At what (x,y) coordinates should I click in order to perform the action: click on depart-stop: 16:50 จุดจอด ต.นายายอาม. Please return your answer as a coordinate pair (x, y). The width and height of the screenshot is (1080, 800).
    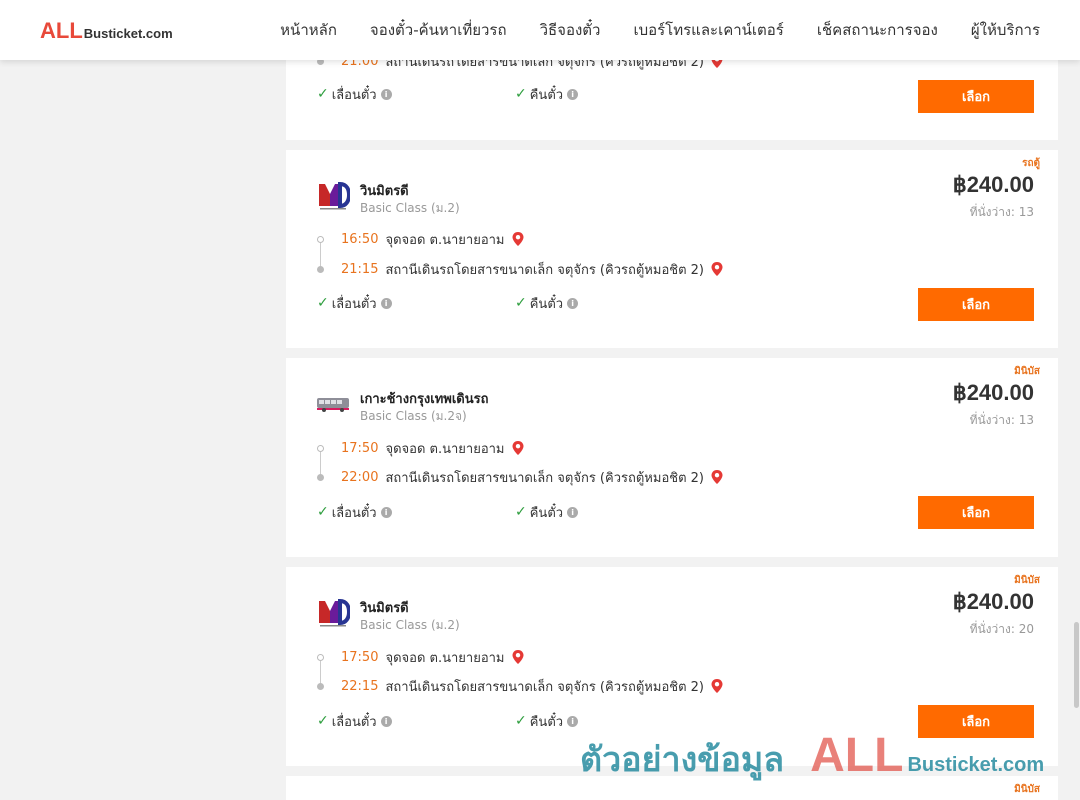
    Looking at the image, I should click on (421, 239).